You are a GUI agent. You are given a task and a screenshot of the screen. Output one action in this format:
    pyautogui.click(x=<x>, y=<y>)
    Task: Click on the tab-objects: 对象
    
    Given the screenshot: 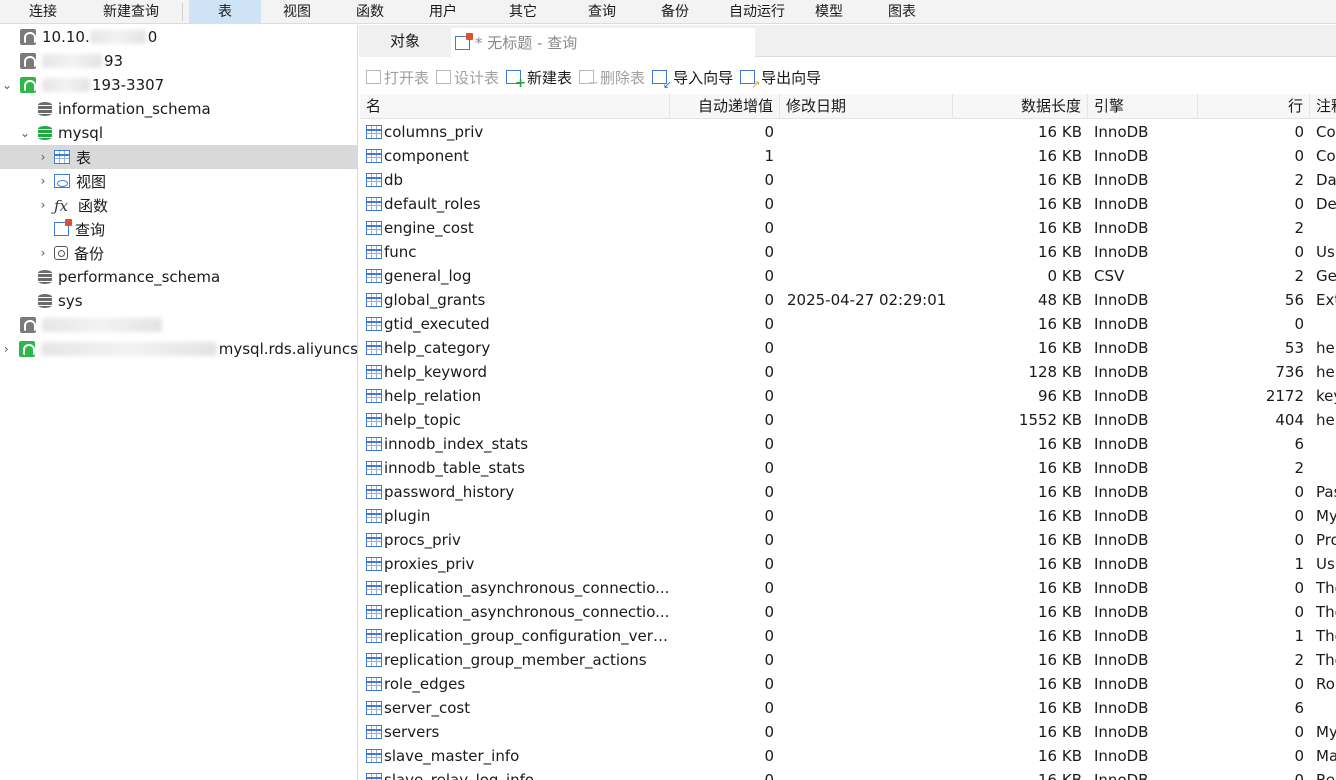 What is the action you would take?
    pyautogui.click(x=405, y=41)
    